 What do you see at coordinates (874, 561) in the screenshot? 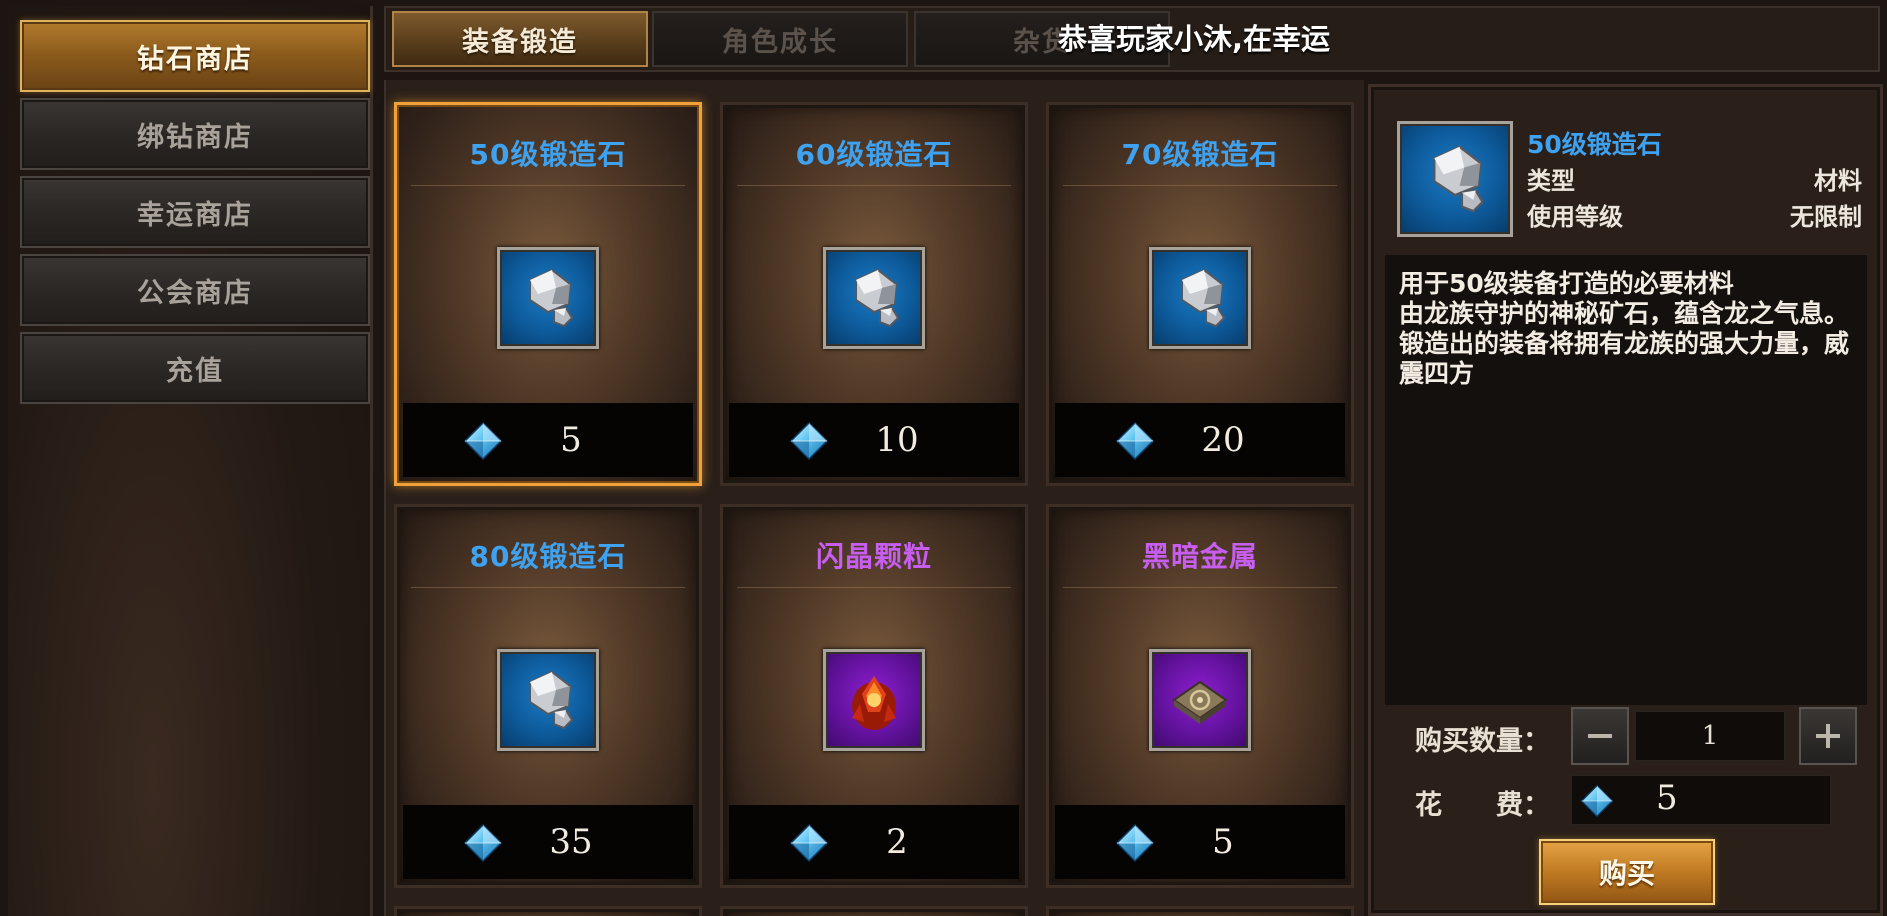
I see `item-name: 闪晶颗粒` at bounding box center [874, 561].